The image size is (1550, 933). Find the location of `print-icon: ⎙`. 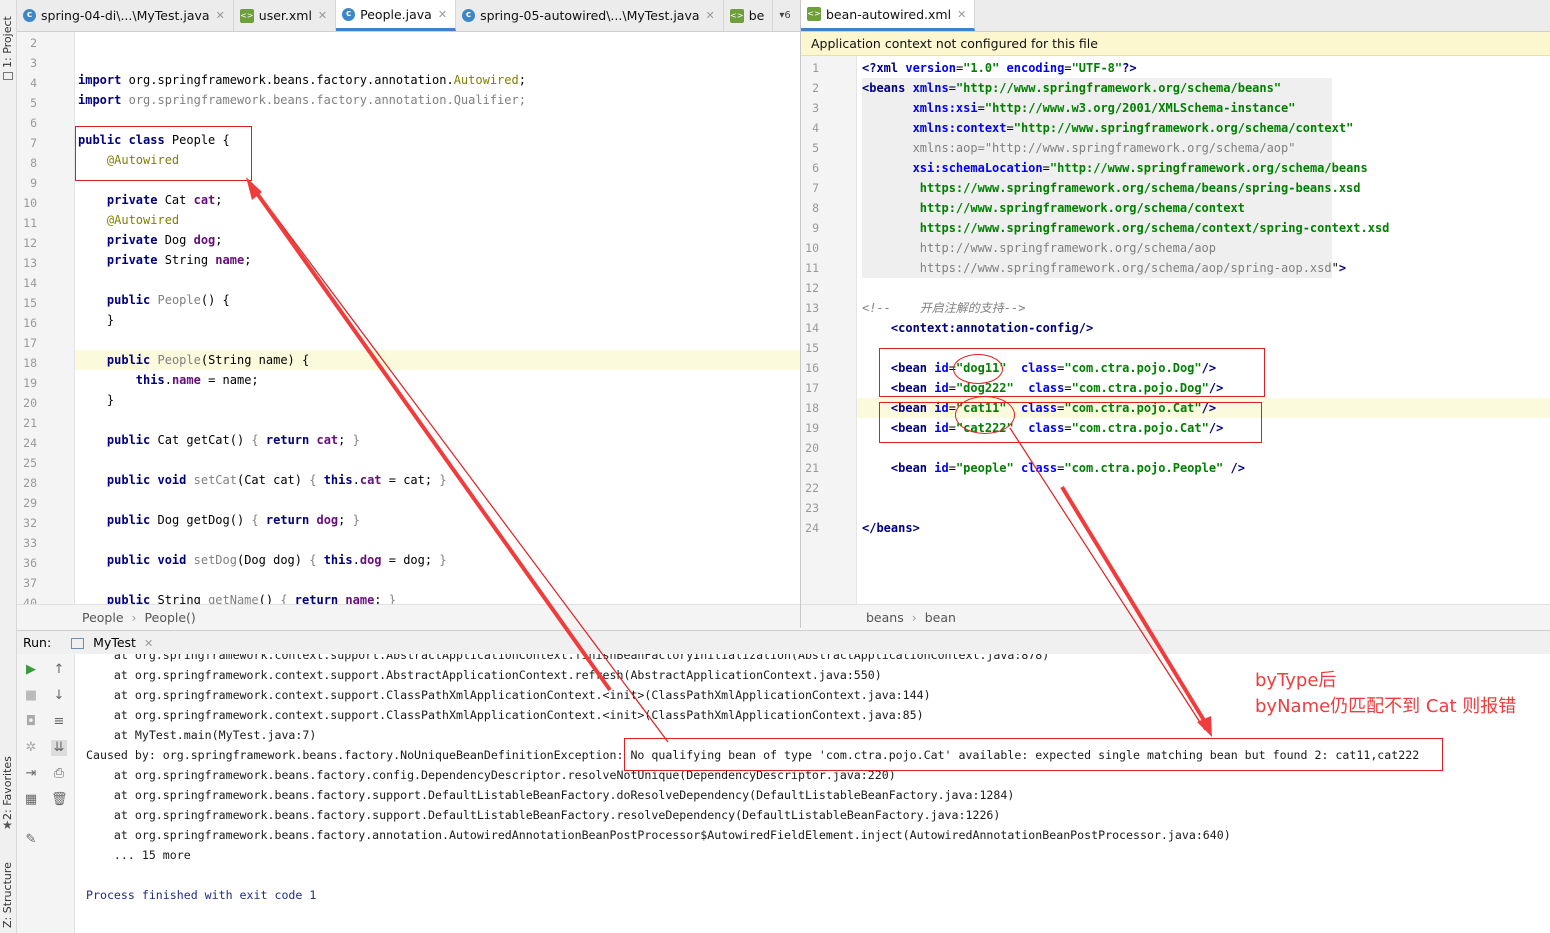

print-icon: ⎙ is located at coordinates (59, 774).